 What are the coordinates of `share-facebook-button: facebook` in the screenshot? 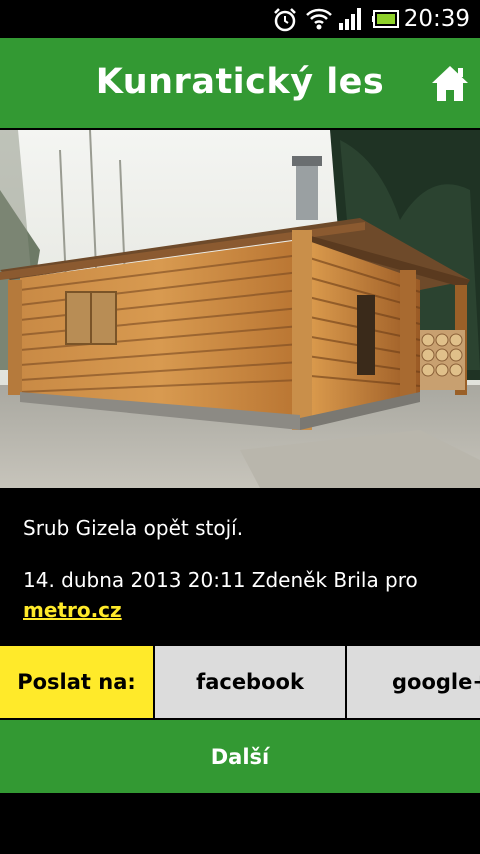 It's located at (250, 682).